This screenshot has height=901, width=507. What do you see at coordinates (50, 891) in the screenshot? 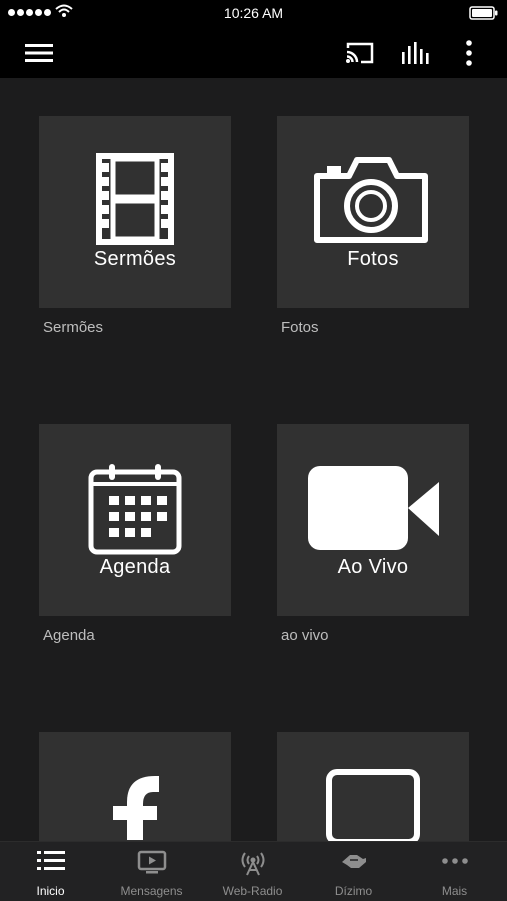
I see `tab-label: Inicio` at bounding box center [50, 891].